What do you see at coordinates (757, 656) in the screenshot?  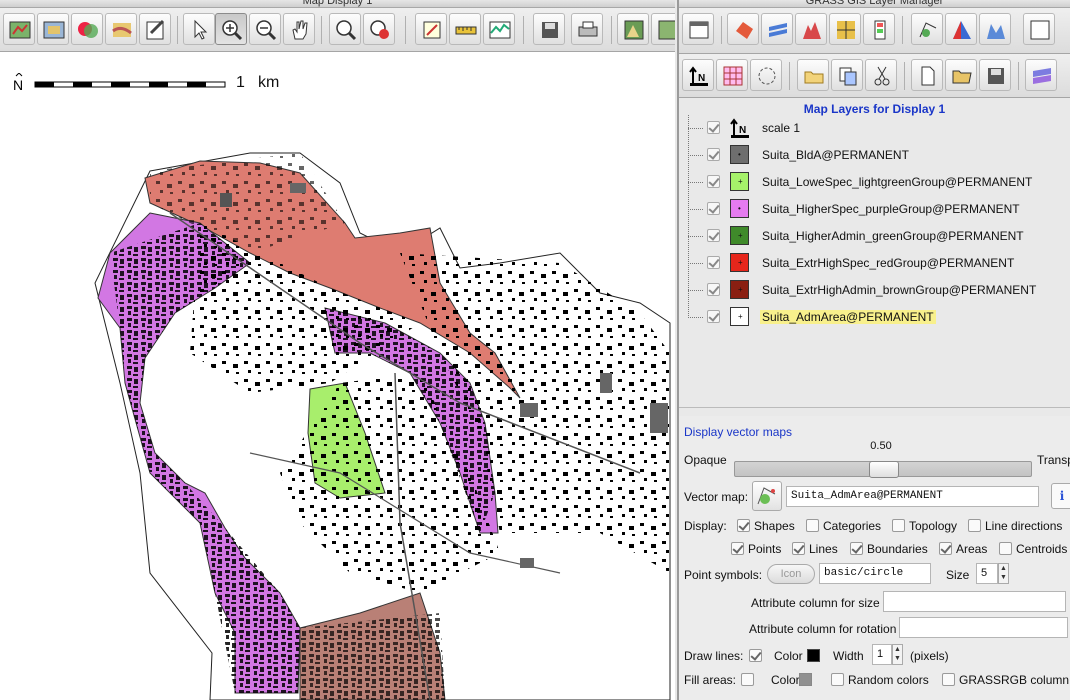 I see `draw-lines-checkbox` at bounding box center [757, 656].